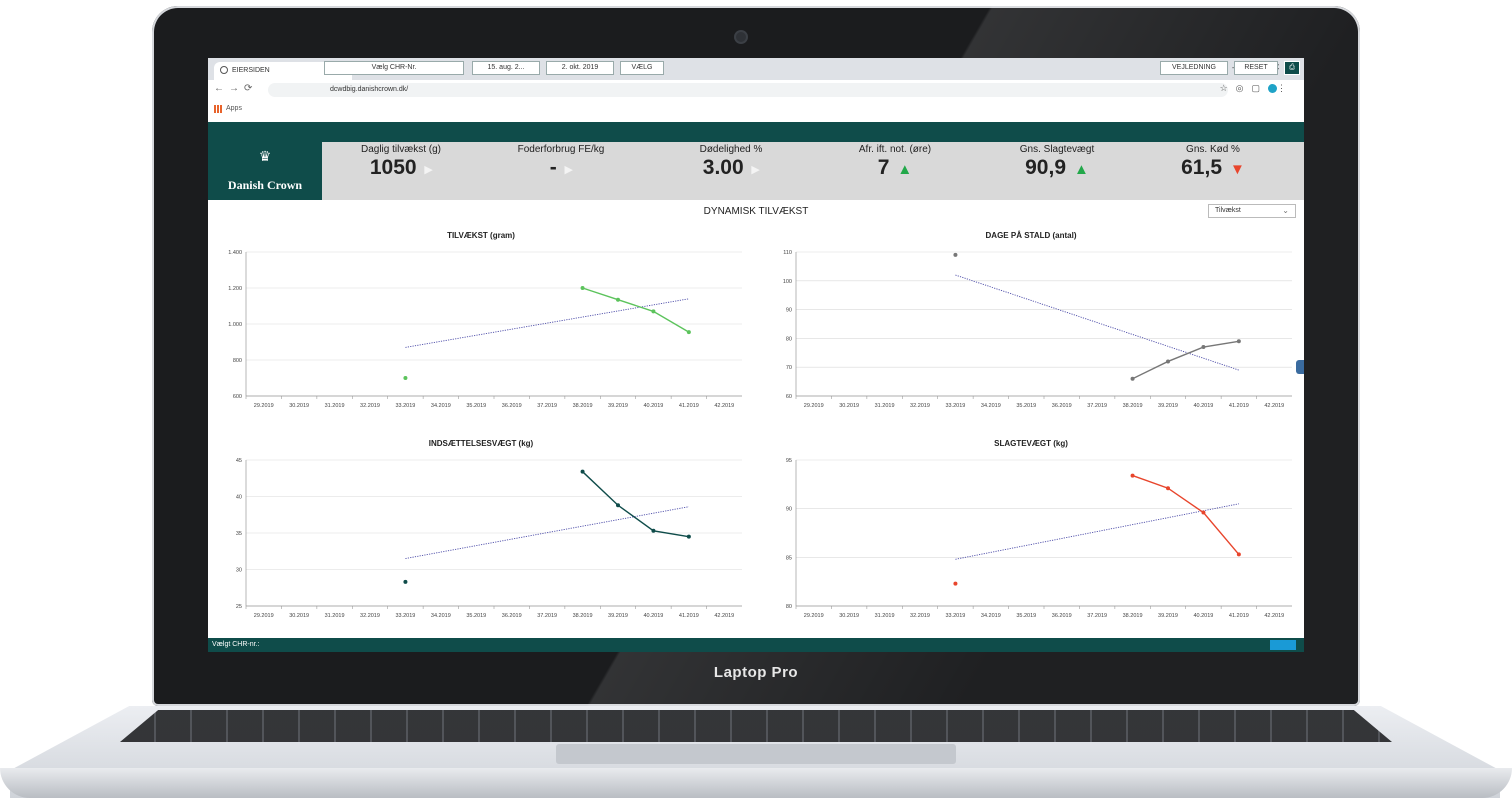  What do you see at coordinates (789, 558) in the screenshot?
I see `y-tick-label: 85` at bounding box center [789, 558].